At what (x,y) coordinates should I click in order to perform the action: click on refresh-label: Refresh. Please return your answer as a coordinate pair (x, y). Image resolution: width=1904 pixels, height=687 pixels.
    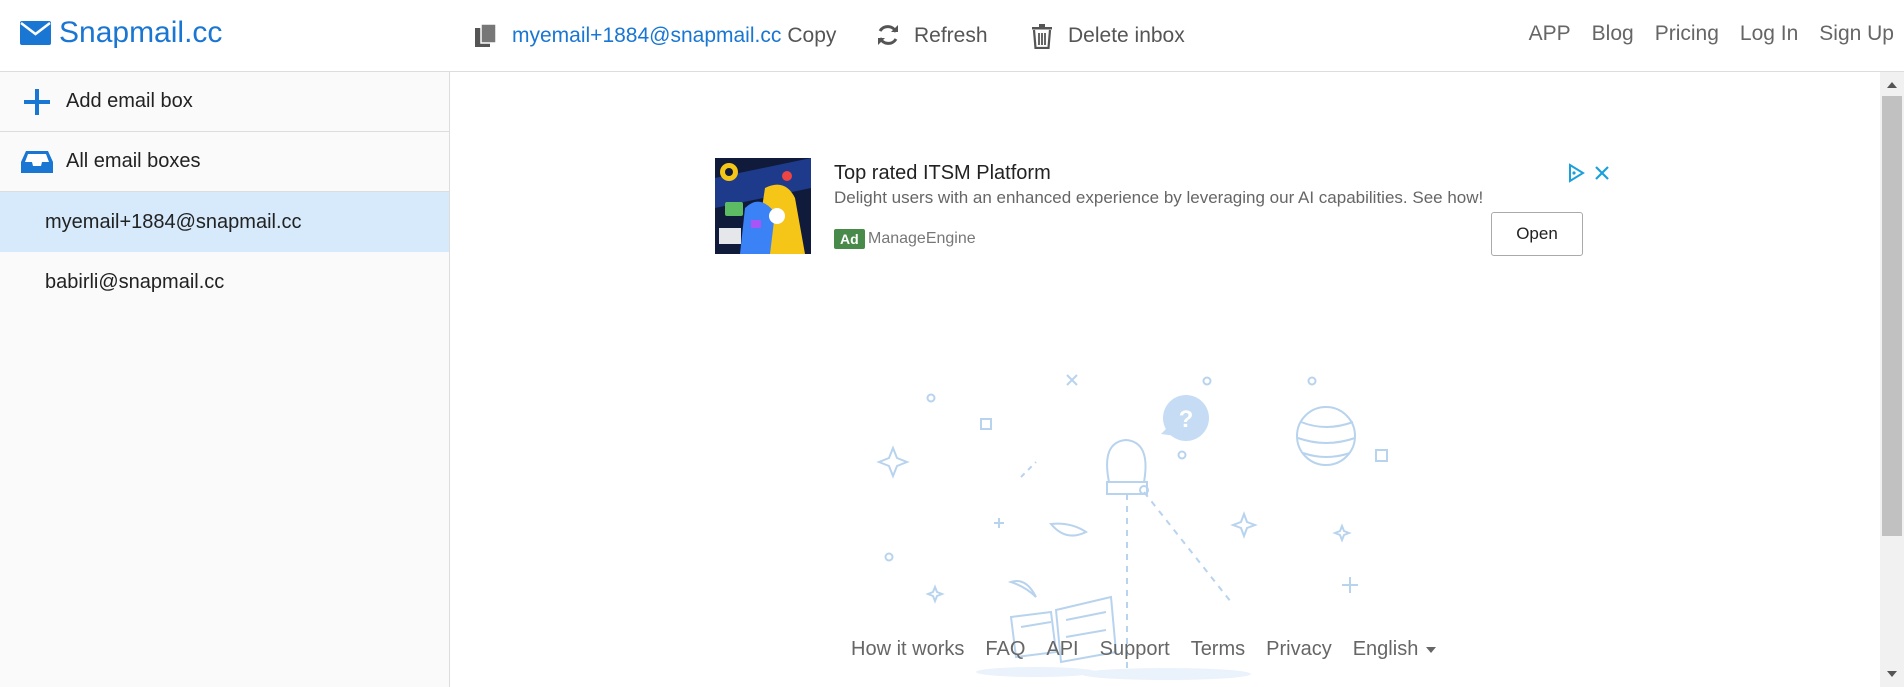
    Looking at the image, I should click on (951, 35).